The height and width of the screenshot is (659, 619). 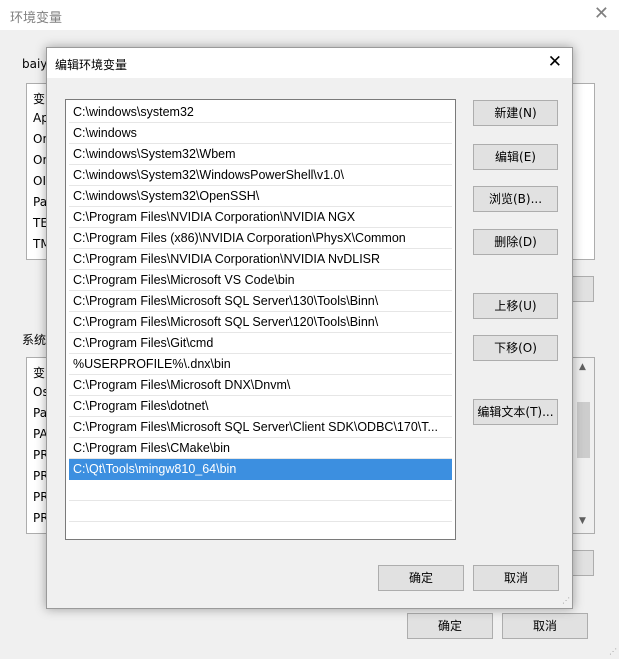 I want to click on bg-list-item: OI, so click(x=39, y=181).